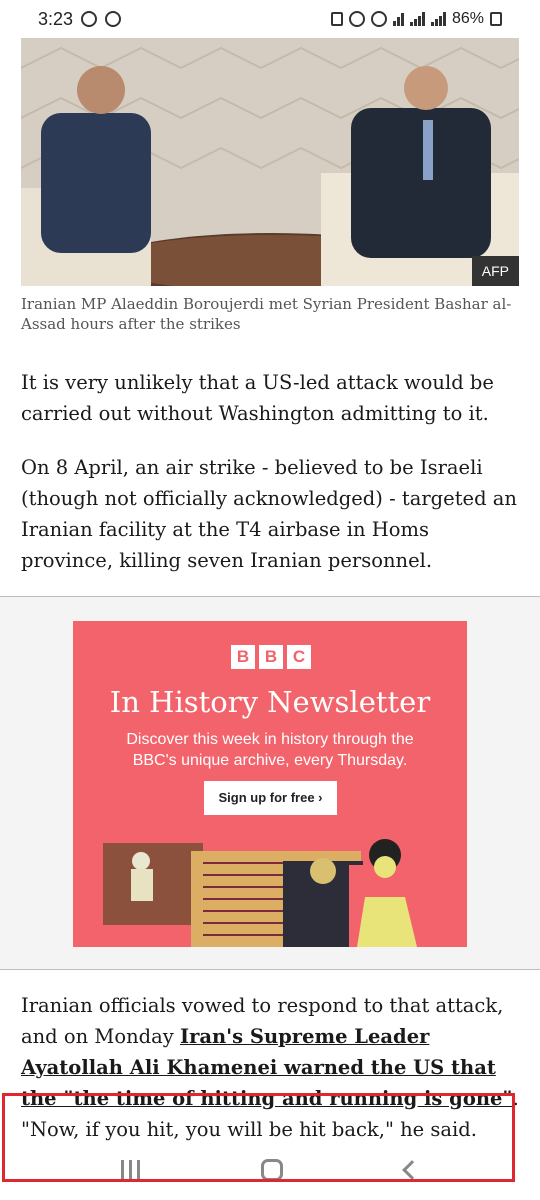  I want to click on whatsapp-icon, so click(89, 19).